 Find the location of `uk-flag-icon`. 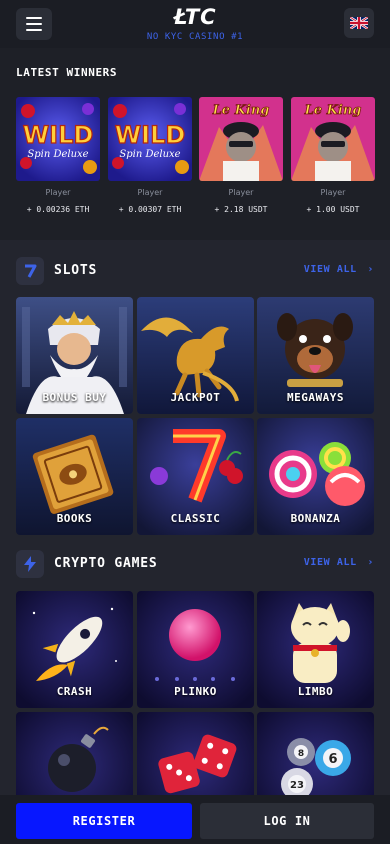

uk-flag-icon is located at coordinates (359, 23).